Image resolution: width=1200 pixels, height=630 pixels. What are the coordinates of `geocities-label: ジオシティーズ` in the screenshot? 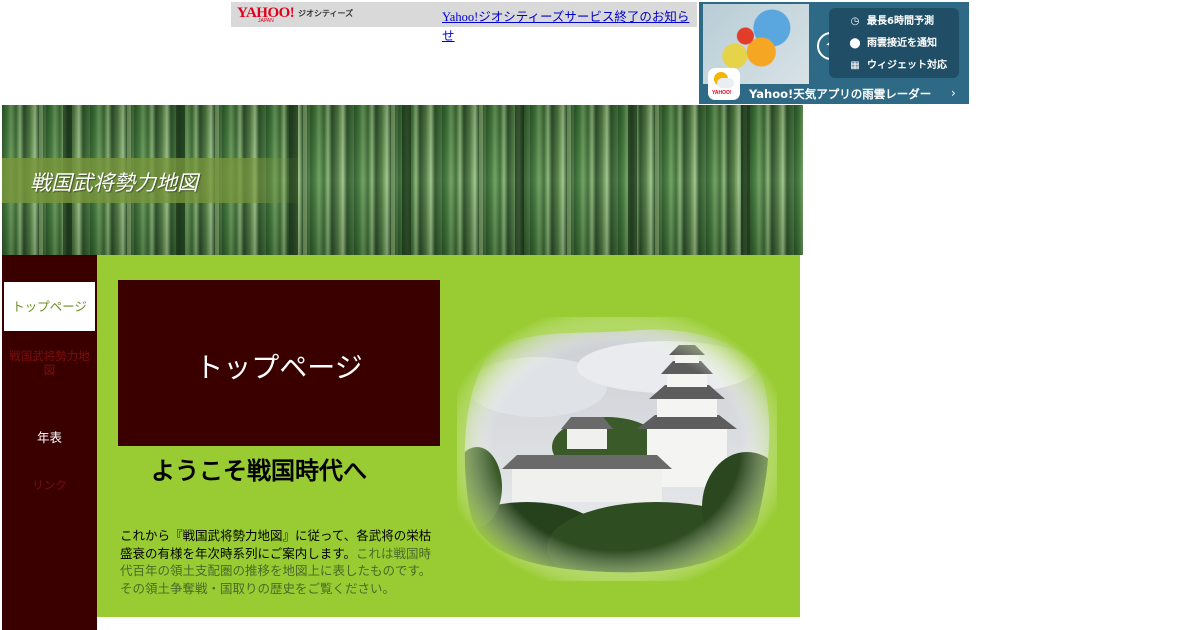 It's located at (326, 13).